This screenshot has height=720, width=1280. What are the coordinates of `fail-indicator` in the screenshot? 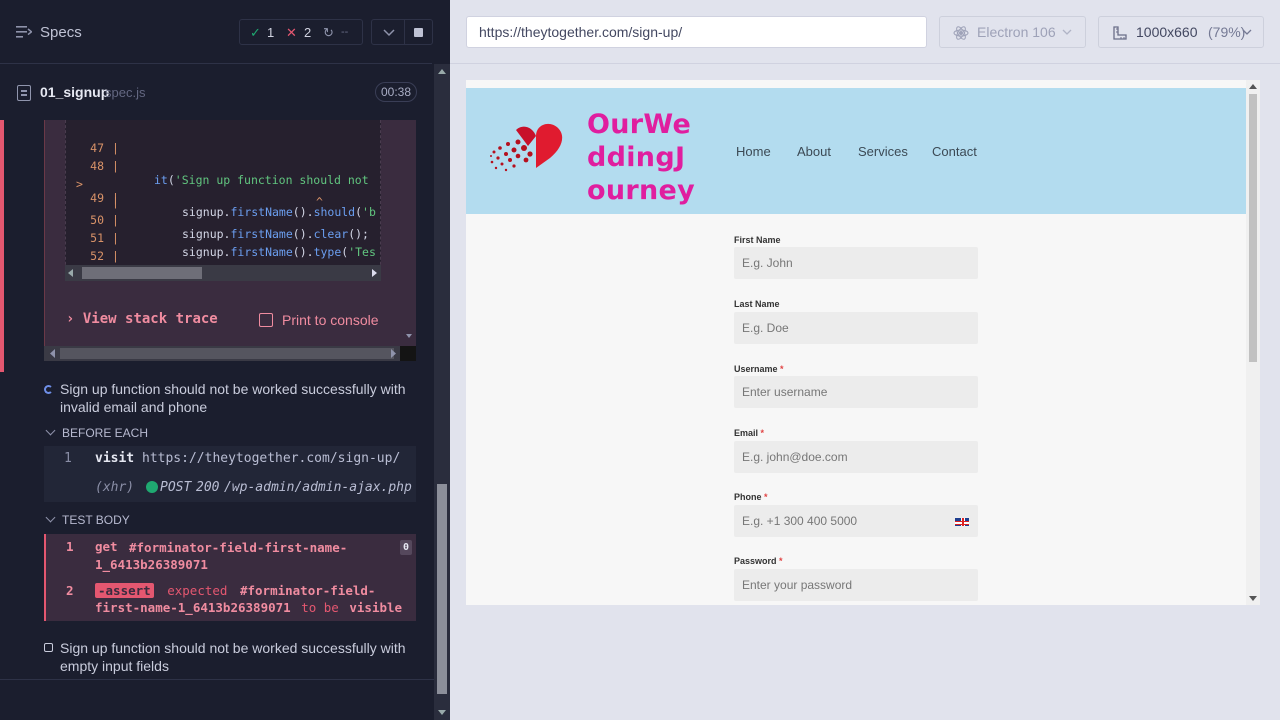 It's located at (2, 246).